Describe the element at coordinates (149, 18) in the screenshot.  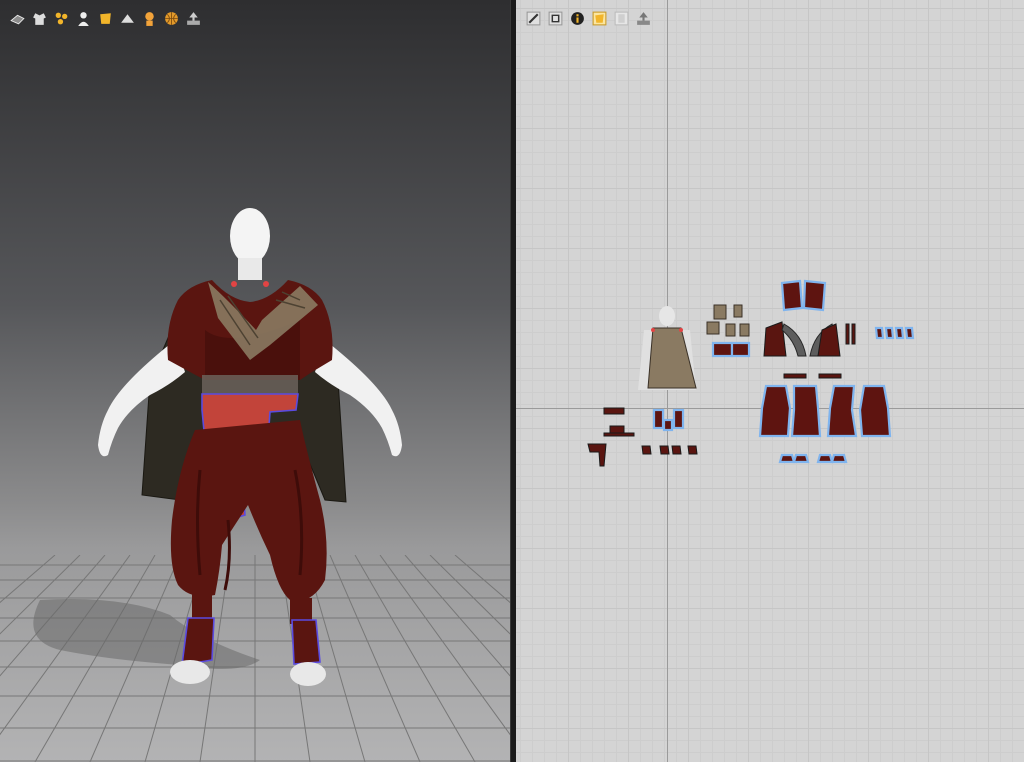
I see `skin-icon` at that location.